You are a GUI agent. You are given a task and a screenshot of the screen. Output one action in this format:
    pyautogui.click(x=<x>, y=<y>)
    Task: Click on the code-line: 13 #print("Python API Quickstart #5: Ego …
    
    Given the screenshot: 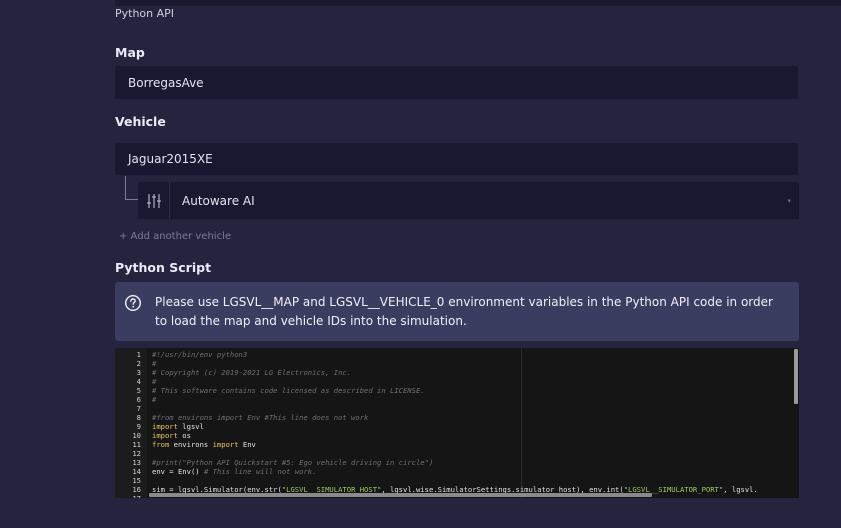 What is the action you would take?
    pyautogui.click(x=457, y=462)
    